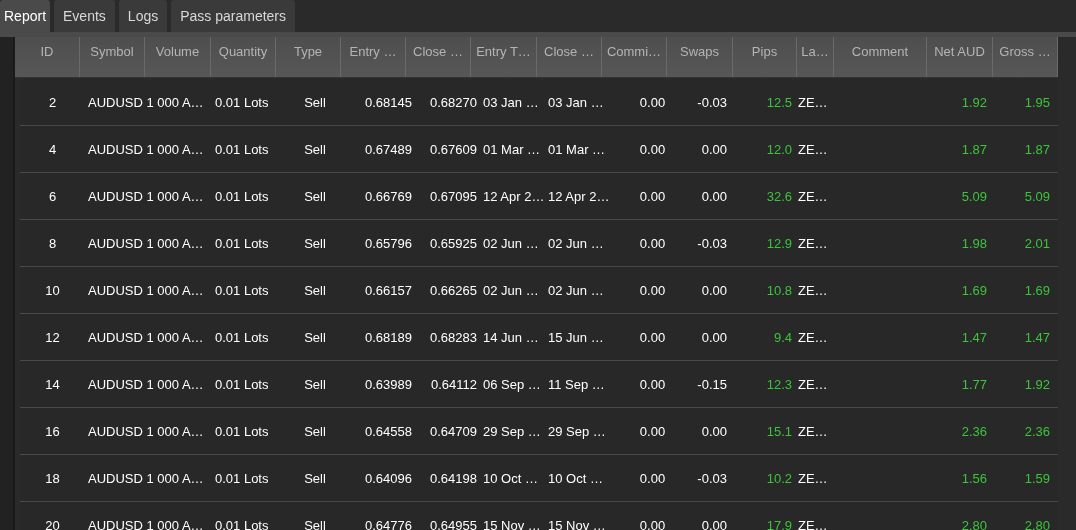 This screenshot has height=530, width=1076. Describe the element at coordinates (453, 478) in the screenshot. I see `table-cell-text: 0.64198` at that location.